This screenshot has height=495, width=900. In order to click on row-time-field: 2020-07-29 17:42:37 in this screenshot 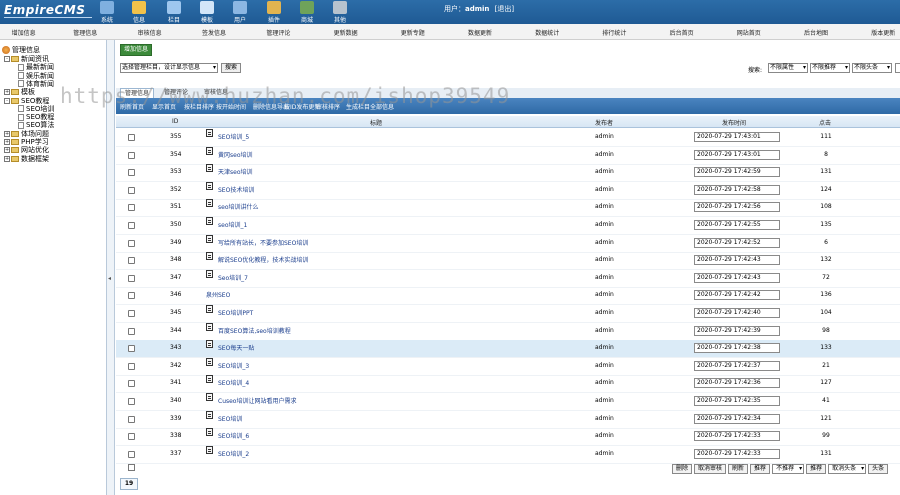, I will do `click(737, 365)`.